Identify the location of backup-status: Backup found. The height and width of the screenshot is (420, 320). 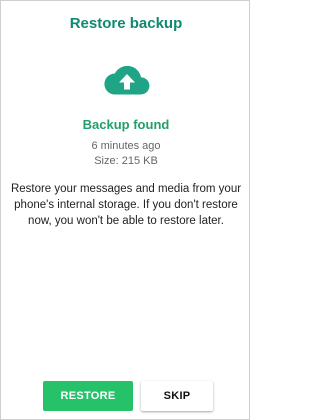
(126, 124).